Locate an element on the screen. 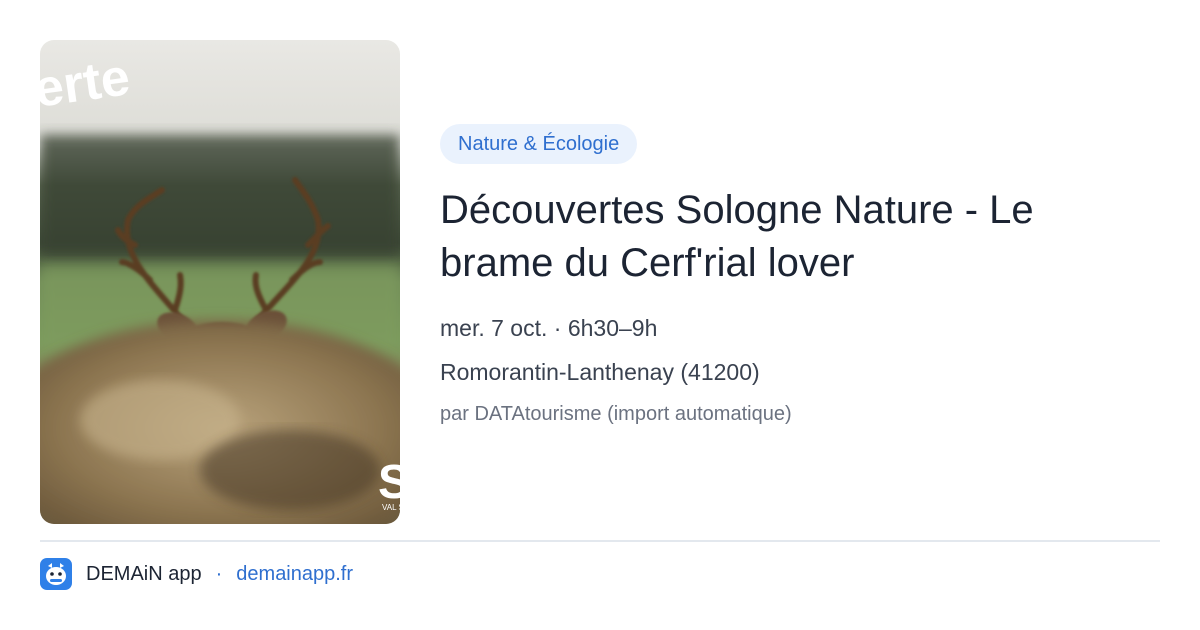 The height and width of the screenshot is (630, 1200). divider is located at coordinates (600, 541).